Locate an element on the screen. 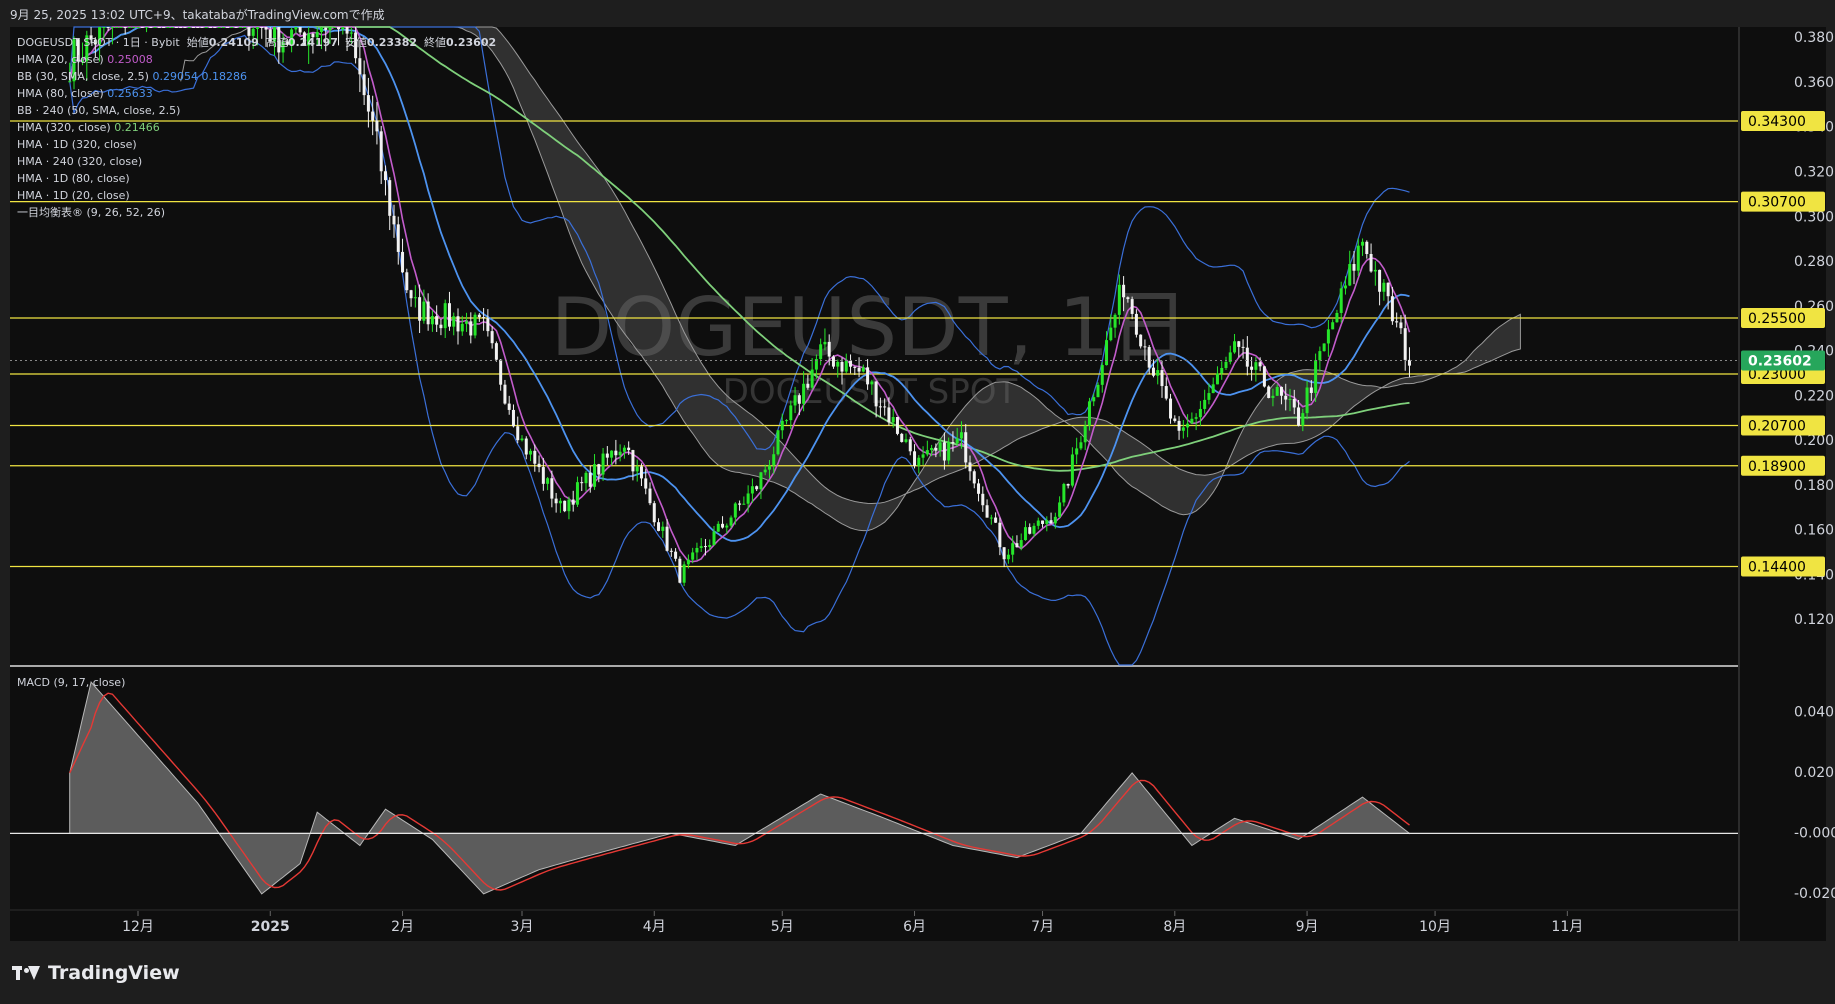 Image resolution: width=1835 pixels, height=1004 pixels. tradingview-brand: TradingView is located at coordinates (96, 973).